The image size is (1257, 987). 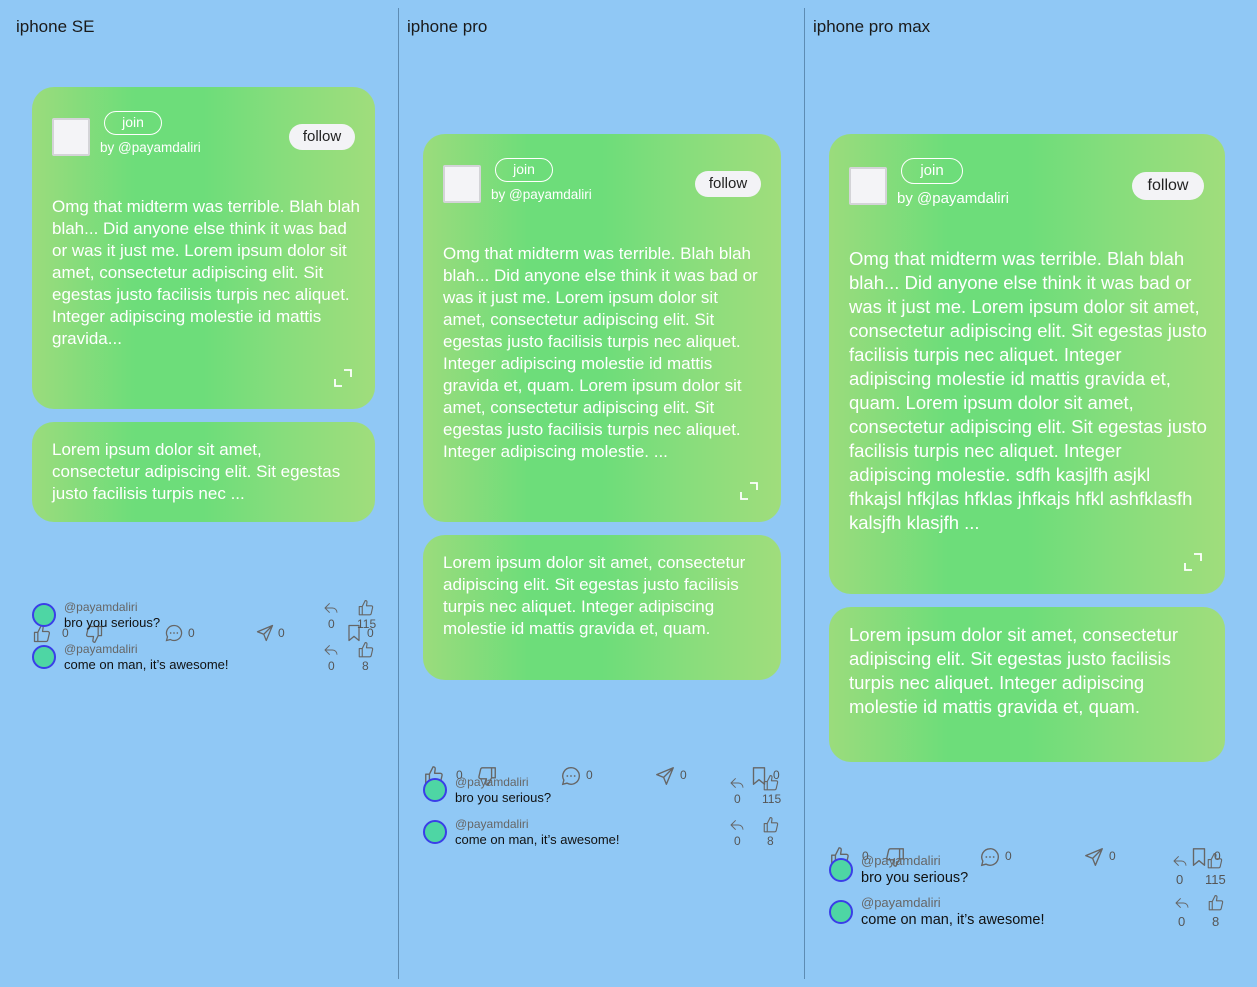 I want to click on like-icon, so click(x=42, y=634).